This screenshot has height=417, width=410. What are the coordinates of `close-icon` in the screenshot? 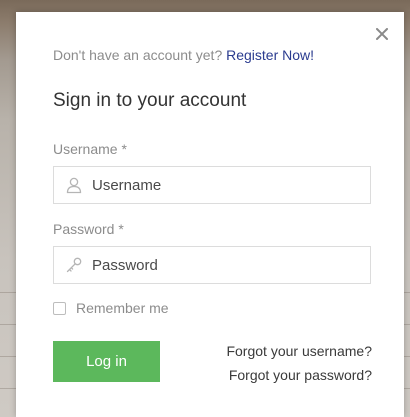 It's located at (382, 34).